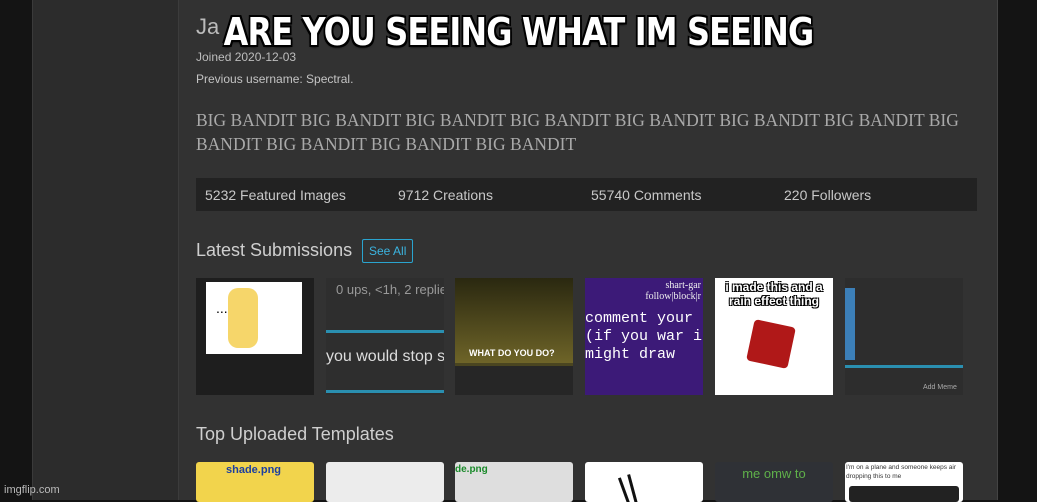  Describe the element at coordinates (275, 195) in the screenshot. I see `stat-featured: 5232 Featured Images` at that location.